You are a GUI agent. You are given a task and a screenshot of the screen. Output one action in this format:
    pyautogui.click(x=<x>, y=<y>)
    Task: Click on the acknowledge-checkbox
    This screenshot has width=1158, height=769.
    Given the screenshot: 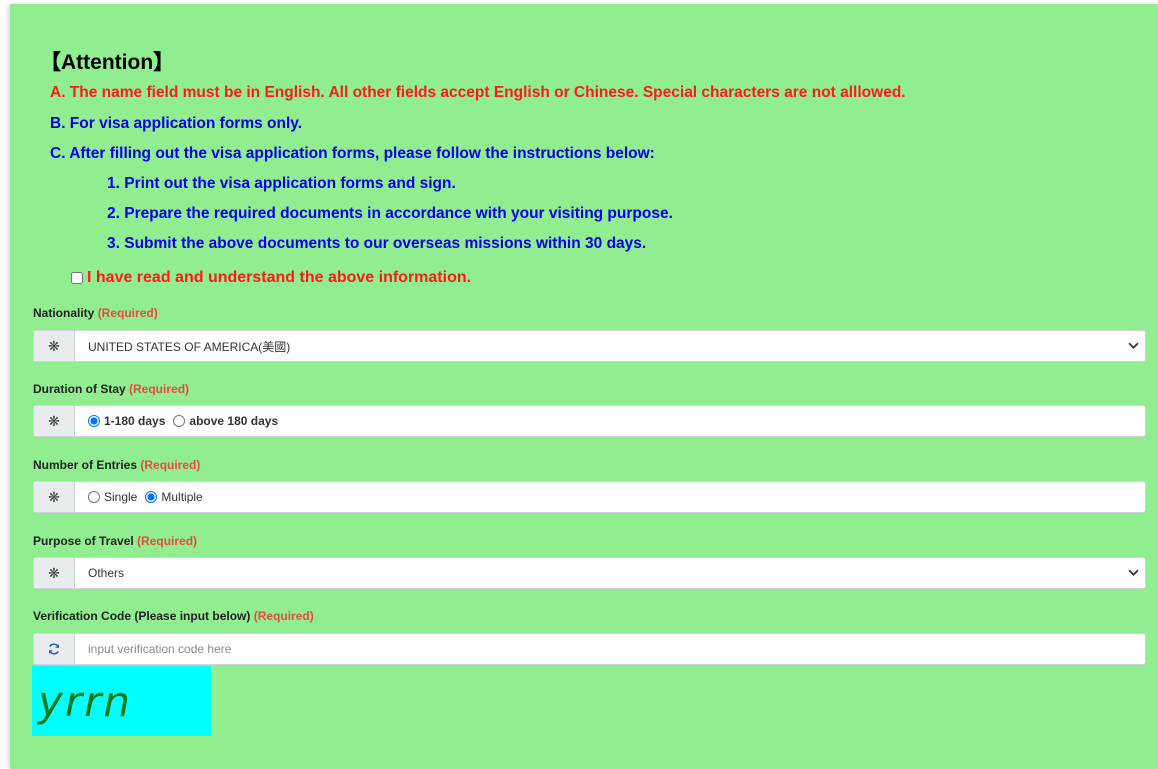 What is the action you would take?
    pyautogui.click(x=77, y=278)
    